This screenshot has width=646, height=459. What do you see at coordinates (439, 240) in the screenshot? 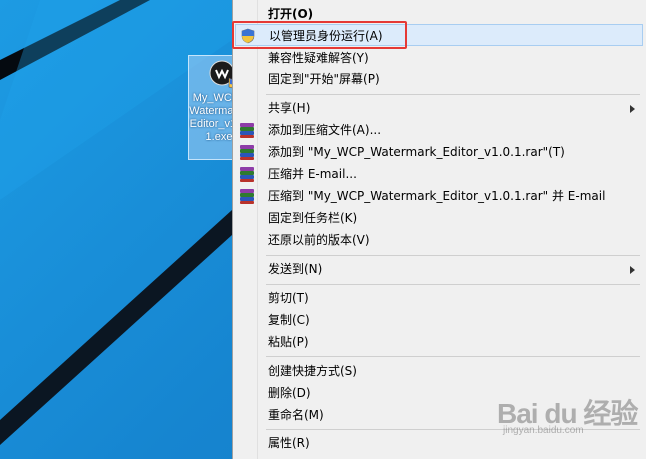
I see `menu-item-restore-previous-versions: 还原以前的版本(V)` at bounding box center [439, 240].